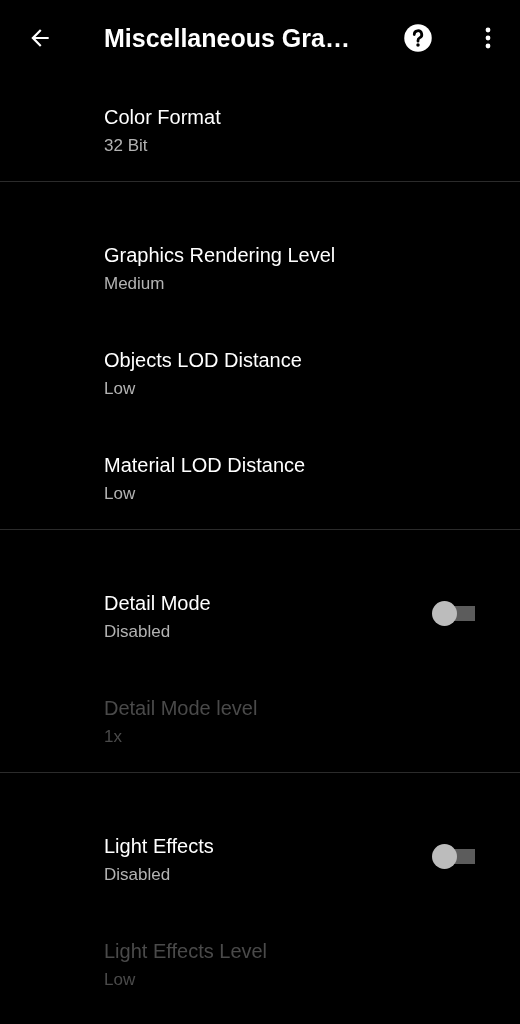 The height and width of the screenshot is (1024, 520). What do you see at coordinates (205, 465) in the screenshot?
I see `preference-title: Material LOD Distance` at bounding box center [205, 465].